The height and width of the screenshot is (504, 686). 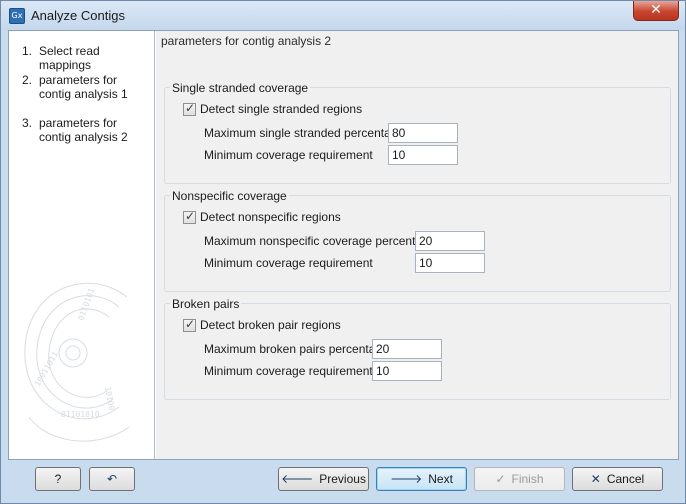 What do you see at coordinates (297, 479) in the screenshot?
I see `arrow-left-icon: 🡐` at bounding box center [297, 479].